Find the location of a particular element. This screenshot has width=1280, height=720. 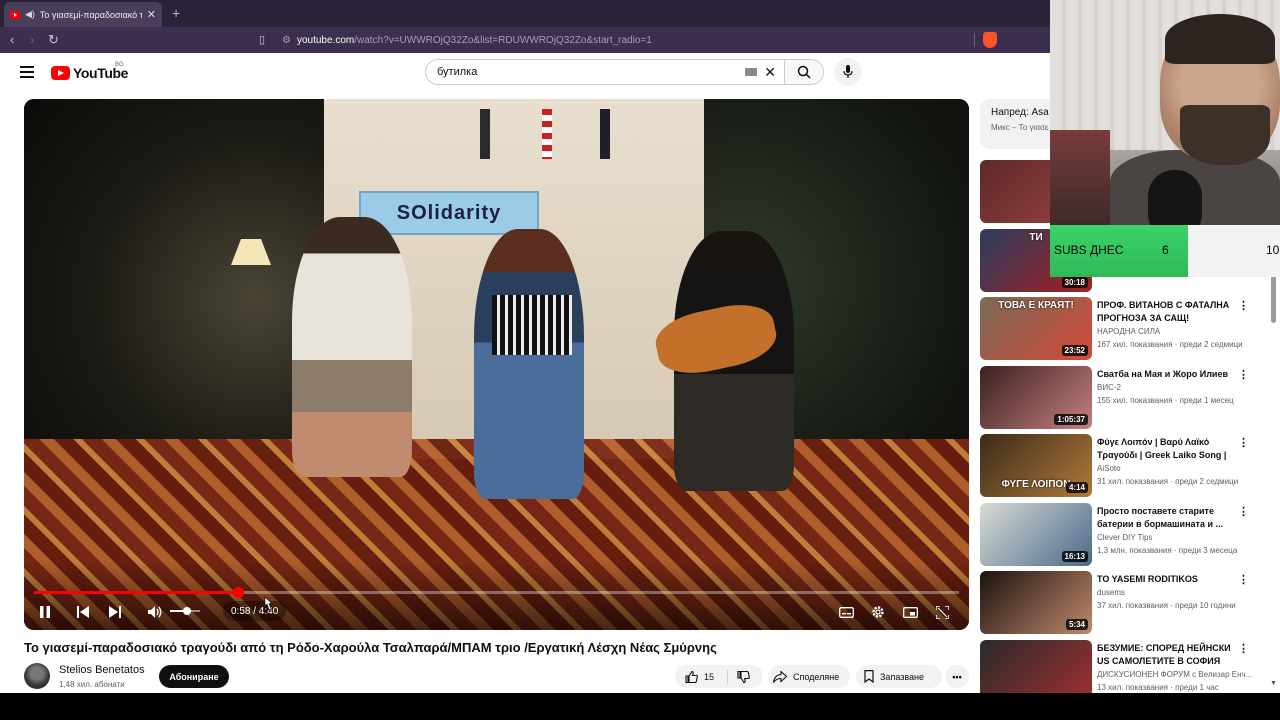

progress-bar is located at coordinates (496, 592).